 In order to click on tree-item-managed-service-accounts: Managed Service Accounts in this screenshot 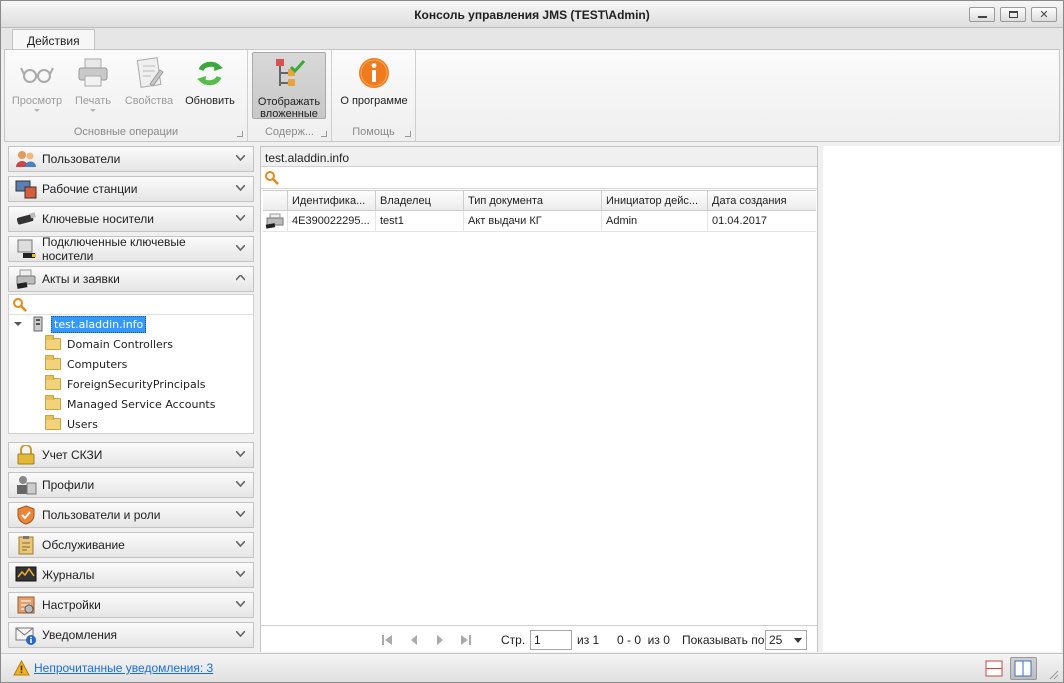, I will do `click(130, 404)`.